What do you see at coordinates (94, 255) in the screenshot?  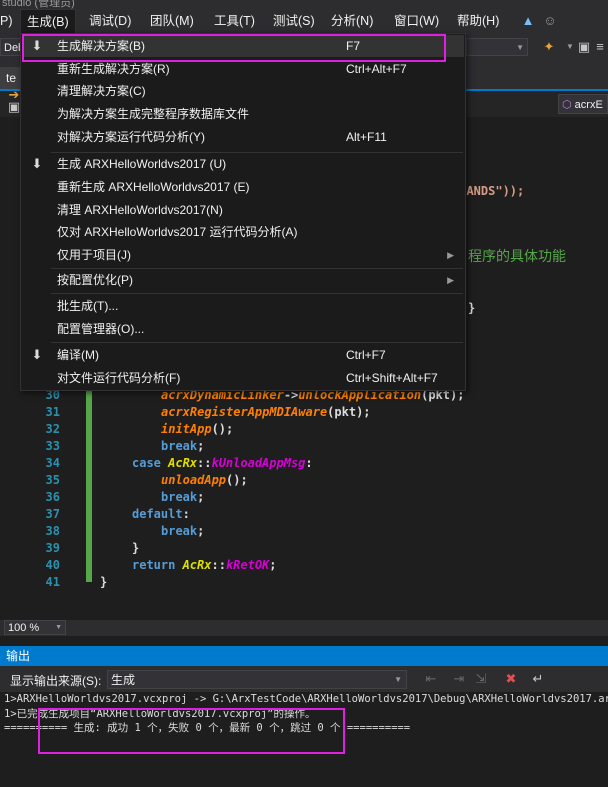 I see `menu-item-label: 仅用于项目(J)` at bounding box center [94, 255].